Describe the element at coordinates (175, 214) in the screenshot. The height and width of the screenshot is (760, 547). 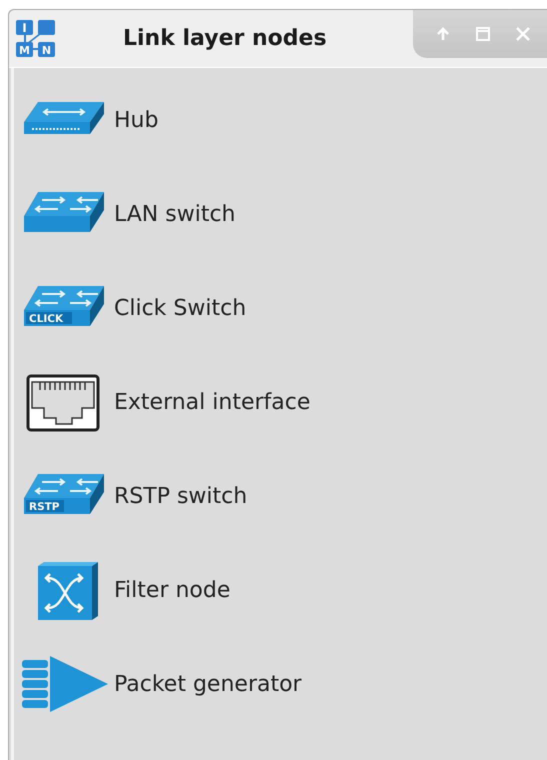
I see `node-label: LAN switch` at that location.